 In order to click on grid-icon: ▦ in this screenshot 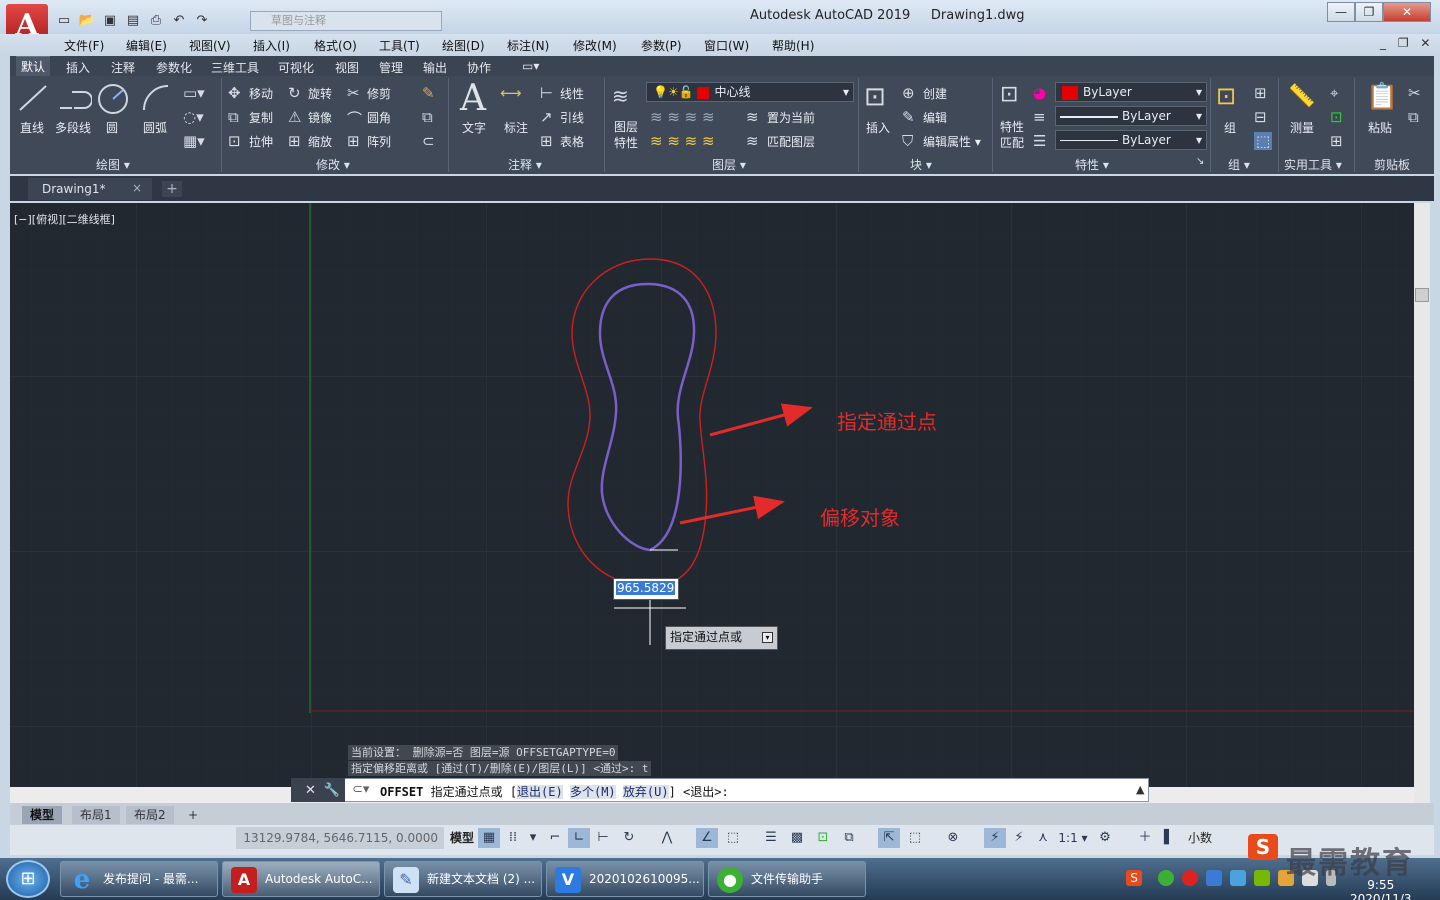, I will do `click(489, 838)`.